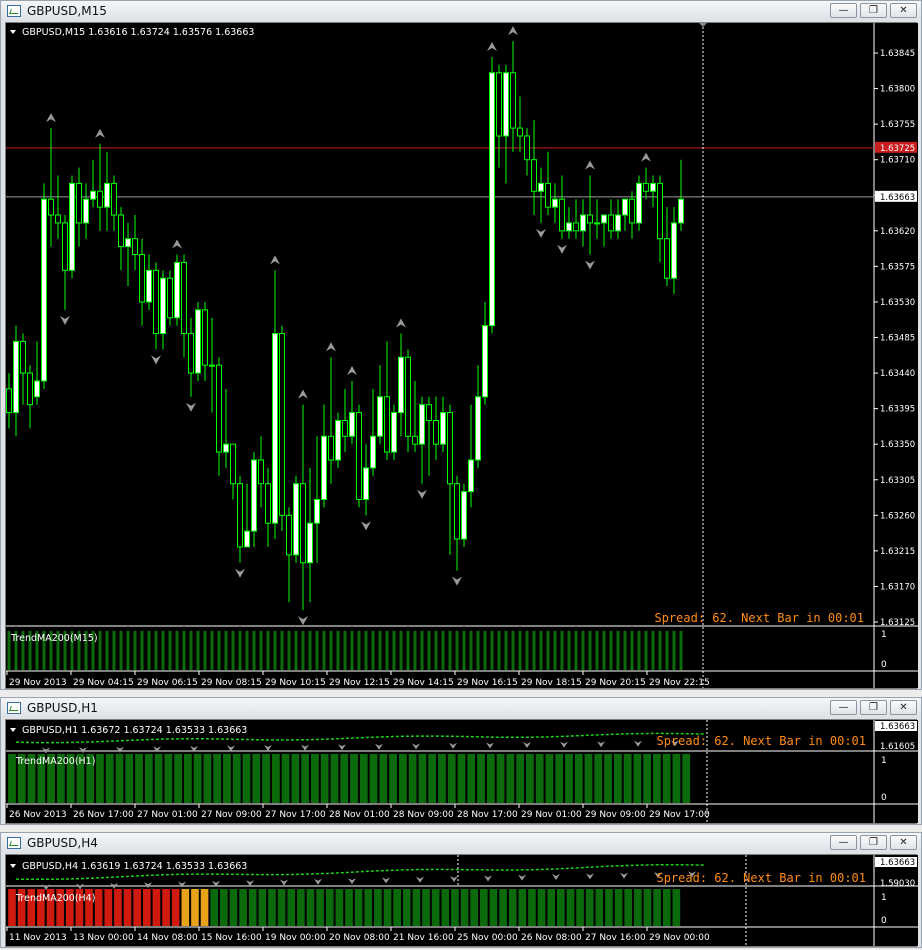  Describe the element at coordinates (103, 815) in the screenshot. I see `time-tick-label: 26 Nov 17:00` at that location.